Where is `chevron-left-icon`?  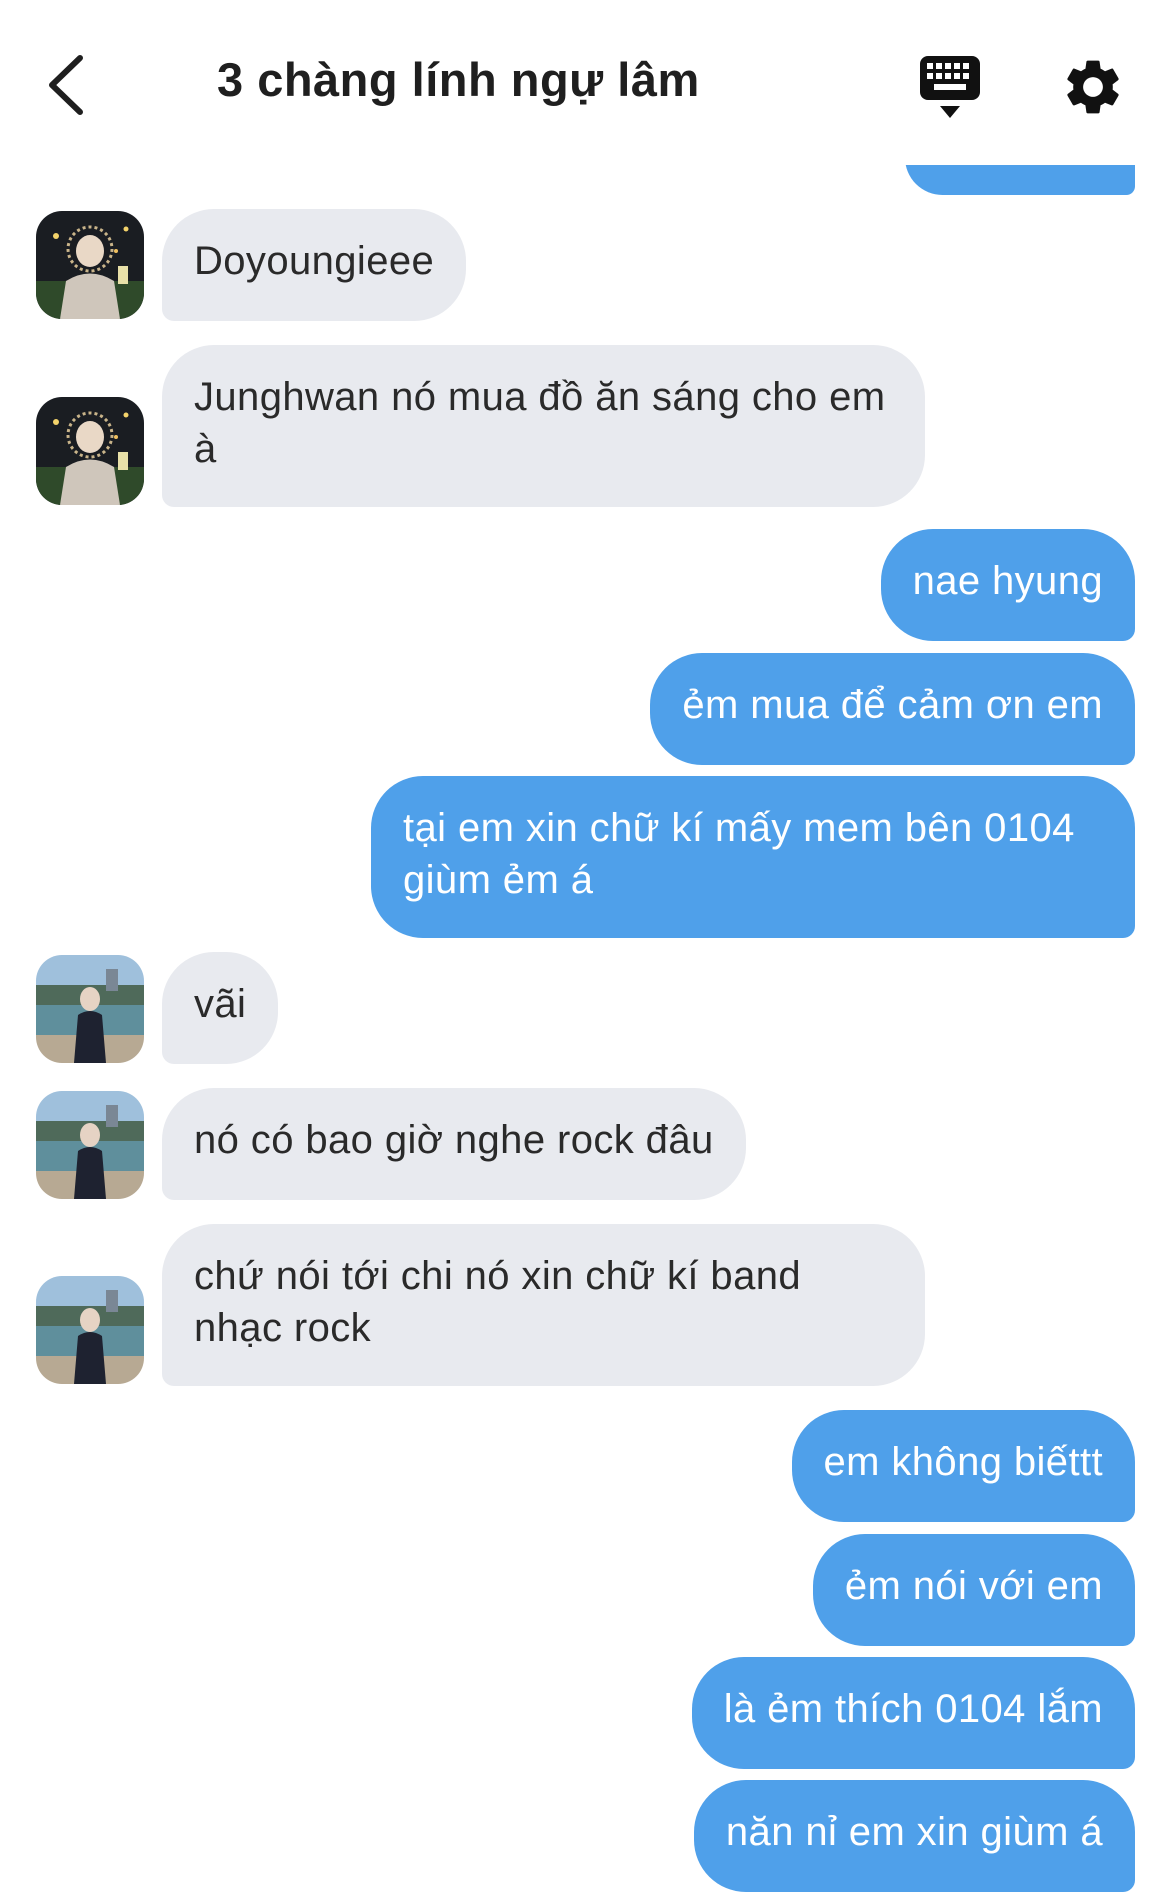 chevron-left-icon is located at coordinates (66, 85).